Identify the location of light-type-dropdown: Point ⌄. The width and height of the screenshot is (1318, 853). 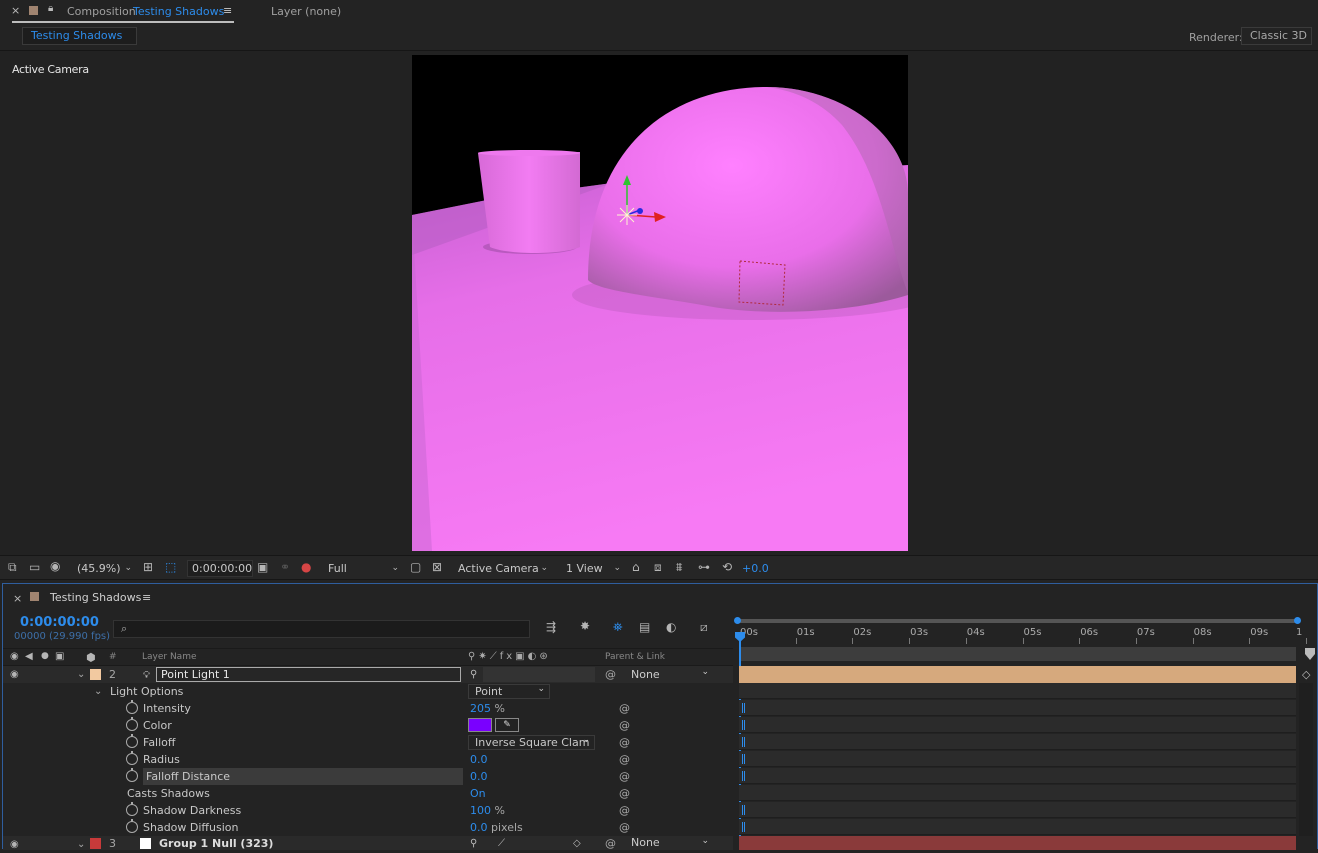
(509, 691).